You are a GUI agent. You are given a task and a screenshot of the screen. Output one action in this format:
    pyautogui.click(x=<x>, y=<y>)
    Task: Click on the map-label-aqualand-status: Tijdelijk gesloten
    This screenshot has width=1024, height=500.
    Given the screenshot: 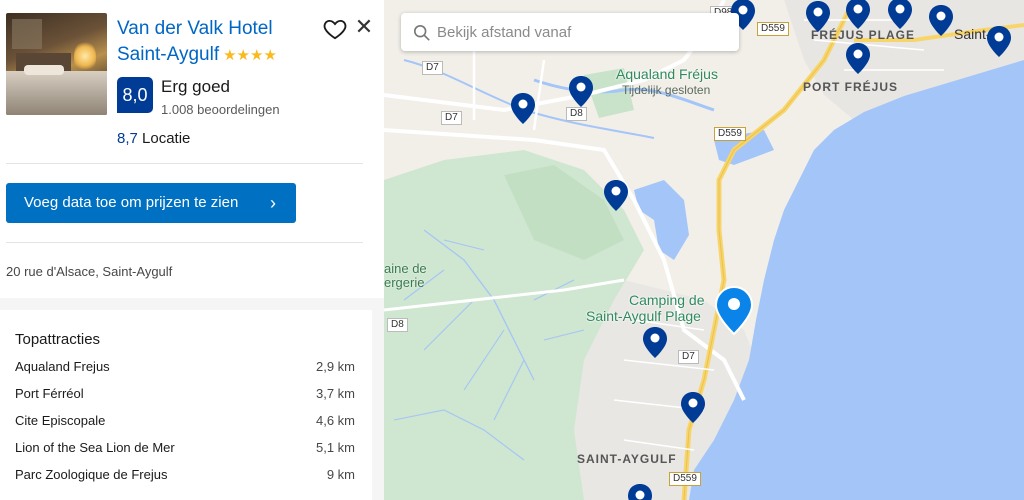 What is the action you would take?
    pyautogui.click(x=666, y=90)
    